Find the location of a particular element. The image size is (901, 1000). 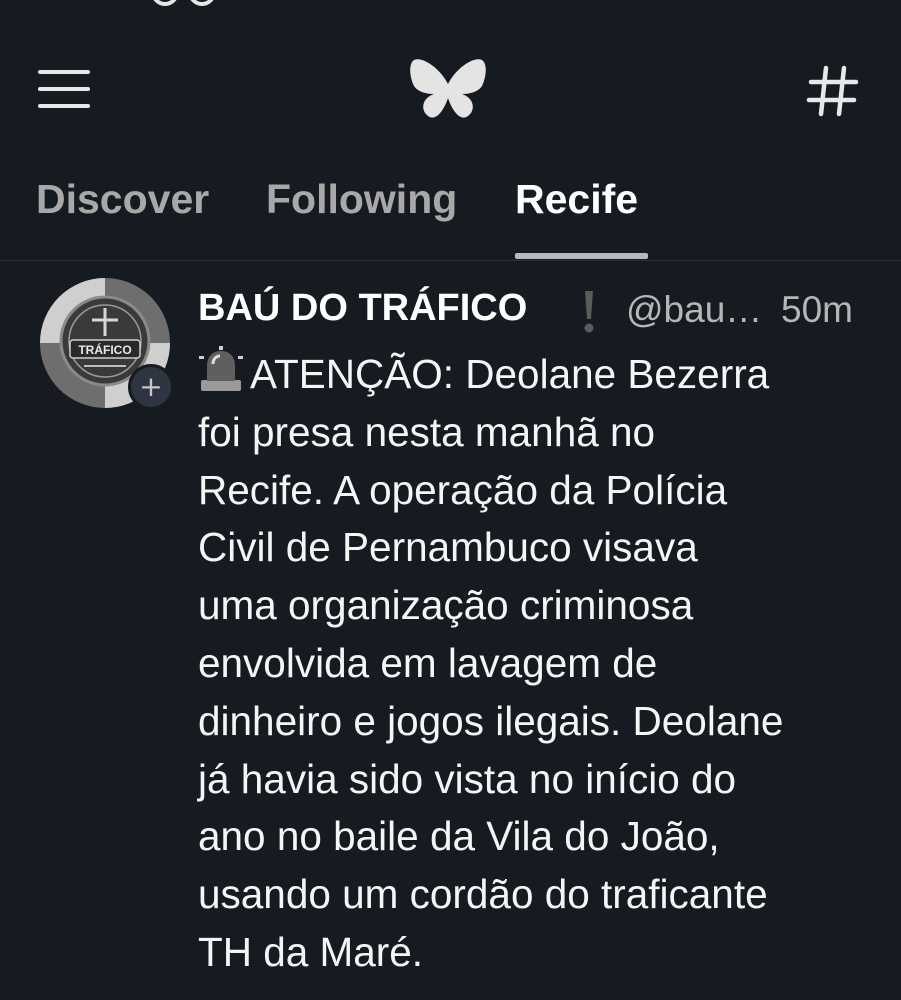

follow-button: + is located at coordinates (151, 387).